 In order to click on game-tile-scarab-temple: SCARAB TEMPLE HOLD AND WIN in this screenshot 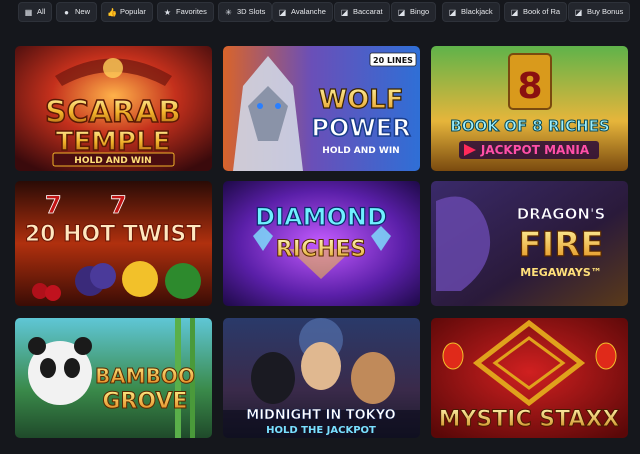, I will do `click(113, 108)`.